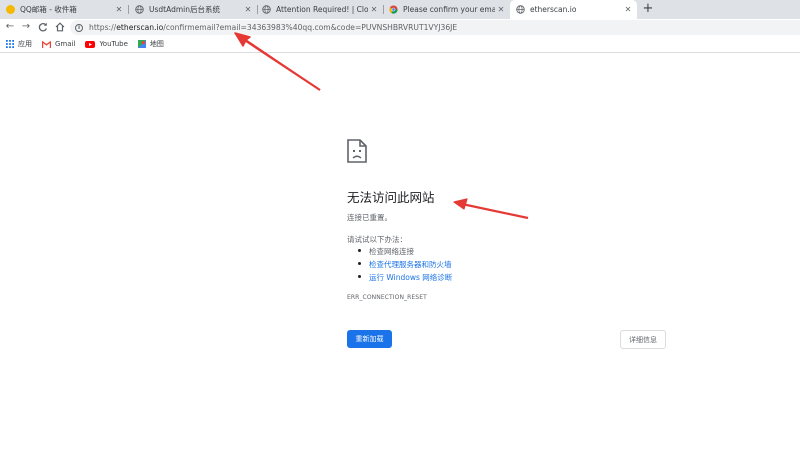 The image size is (800, 453). What do you see at coordinates (10, 27) in the screenshot?
I see `back-button: ←` at bounding box center [10, 27].